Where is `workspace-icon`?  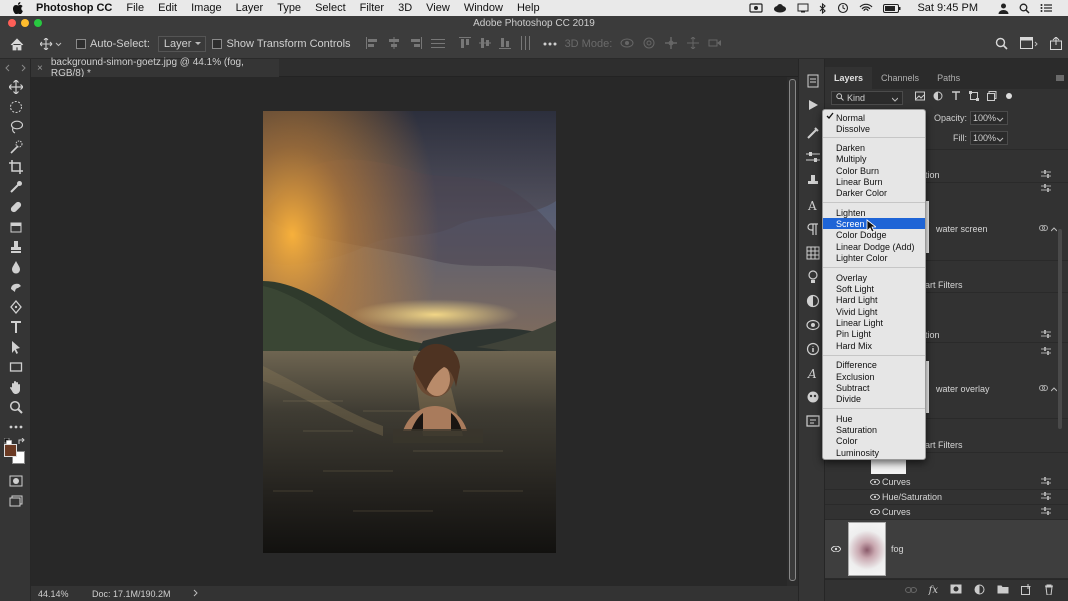 workspace-icon is located at coordinates (1029, 44).